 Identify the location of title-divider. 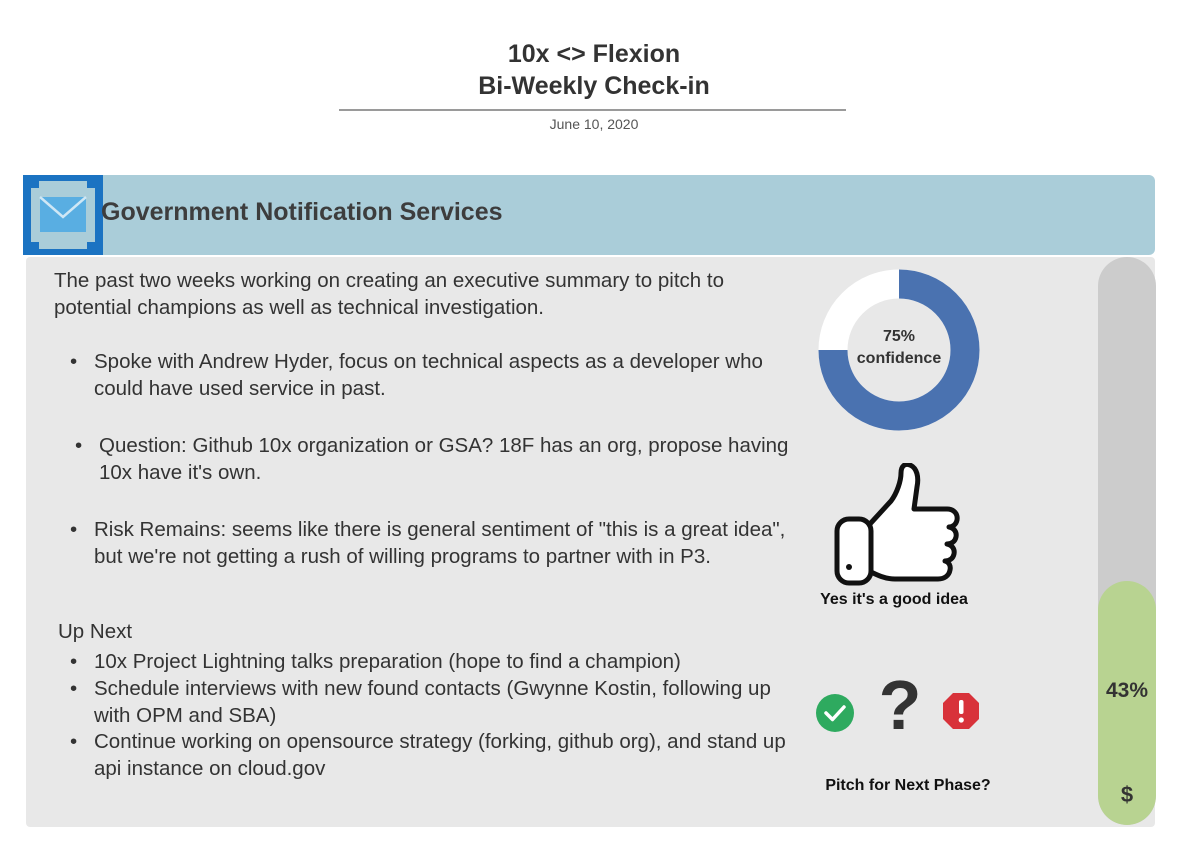
(592, 110).